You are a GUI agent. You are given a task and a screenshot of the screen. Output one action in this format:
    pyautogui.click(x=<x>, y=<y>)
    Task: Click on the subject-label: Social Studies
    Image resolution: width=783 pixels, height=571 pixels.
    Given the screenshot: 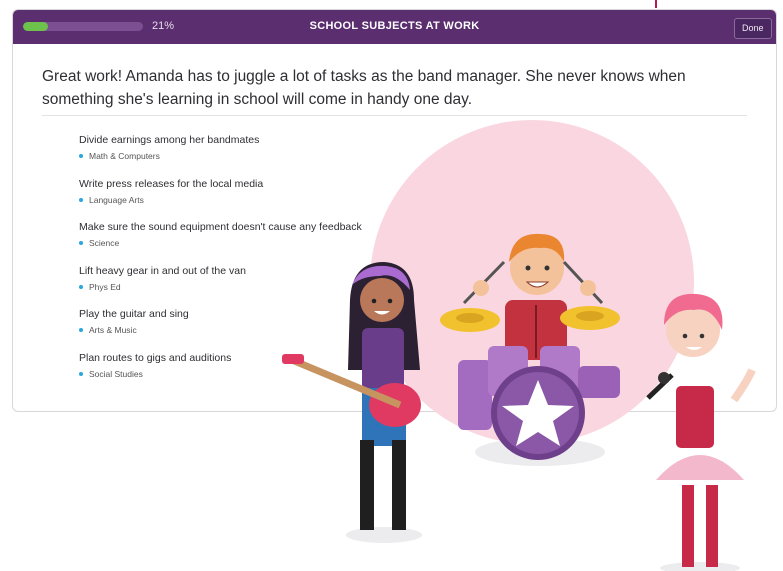 What is the action you would take?
    pyautogui.click(x=116, y=373)
    